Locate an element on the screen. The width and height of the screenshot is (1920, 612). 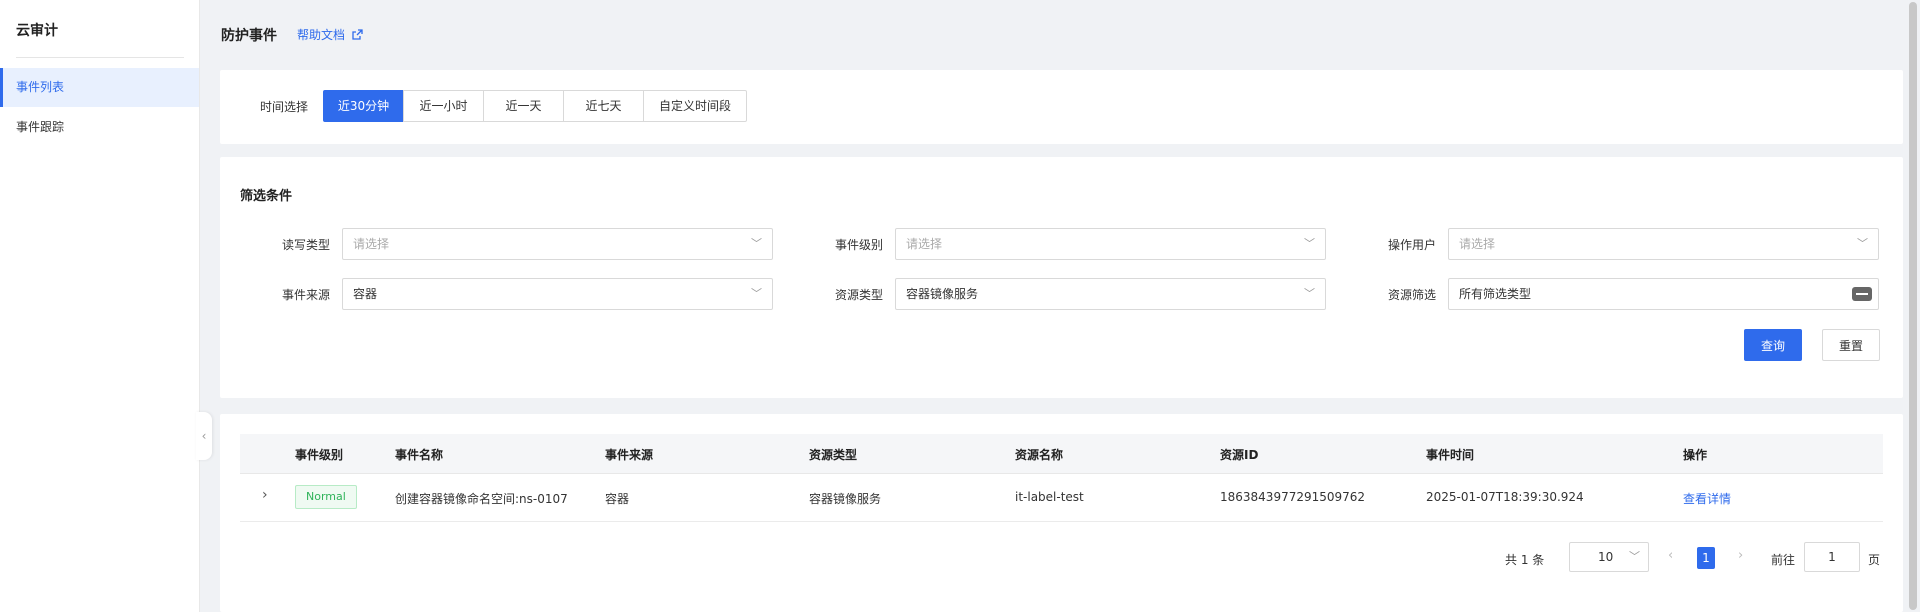
help-doc-label: 帮助文档 is located at coordinates (321, 35).